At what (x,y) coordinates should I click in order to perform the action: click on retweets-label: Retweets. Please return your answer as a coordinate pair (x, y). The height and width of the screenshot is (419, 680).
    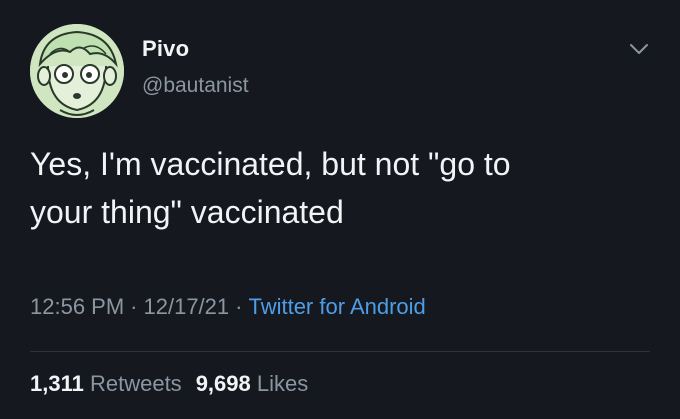
    Looking at the image, I should click on (135, 383).